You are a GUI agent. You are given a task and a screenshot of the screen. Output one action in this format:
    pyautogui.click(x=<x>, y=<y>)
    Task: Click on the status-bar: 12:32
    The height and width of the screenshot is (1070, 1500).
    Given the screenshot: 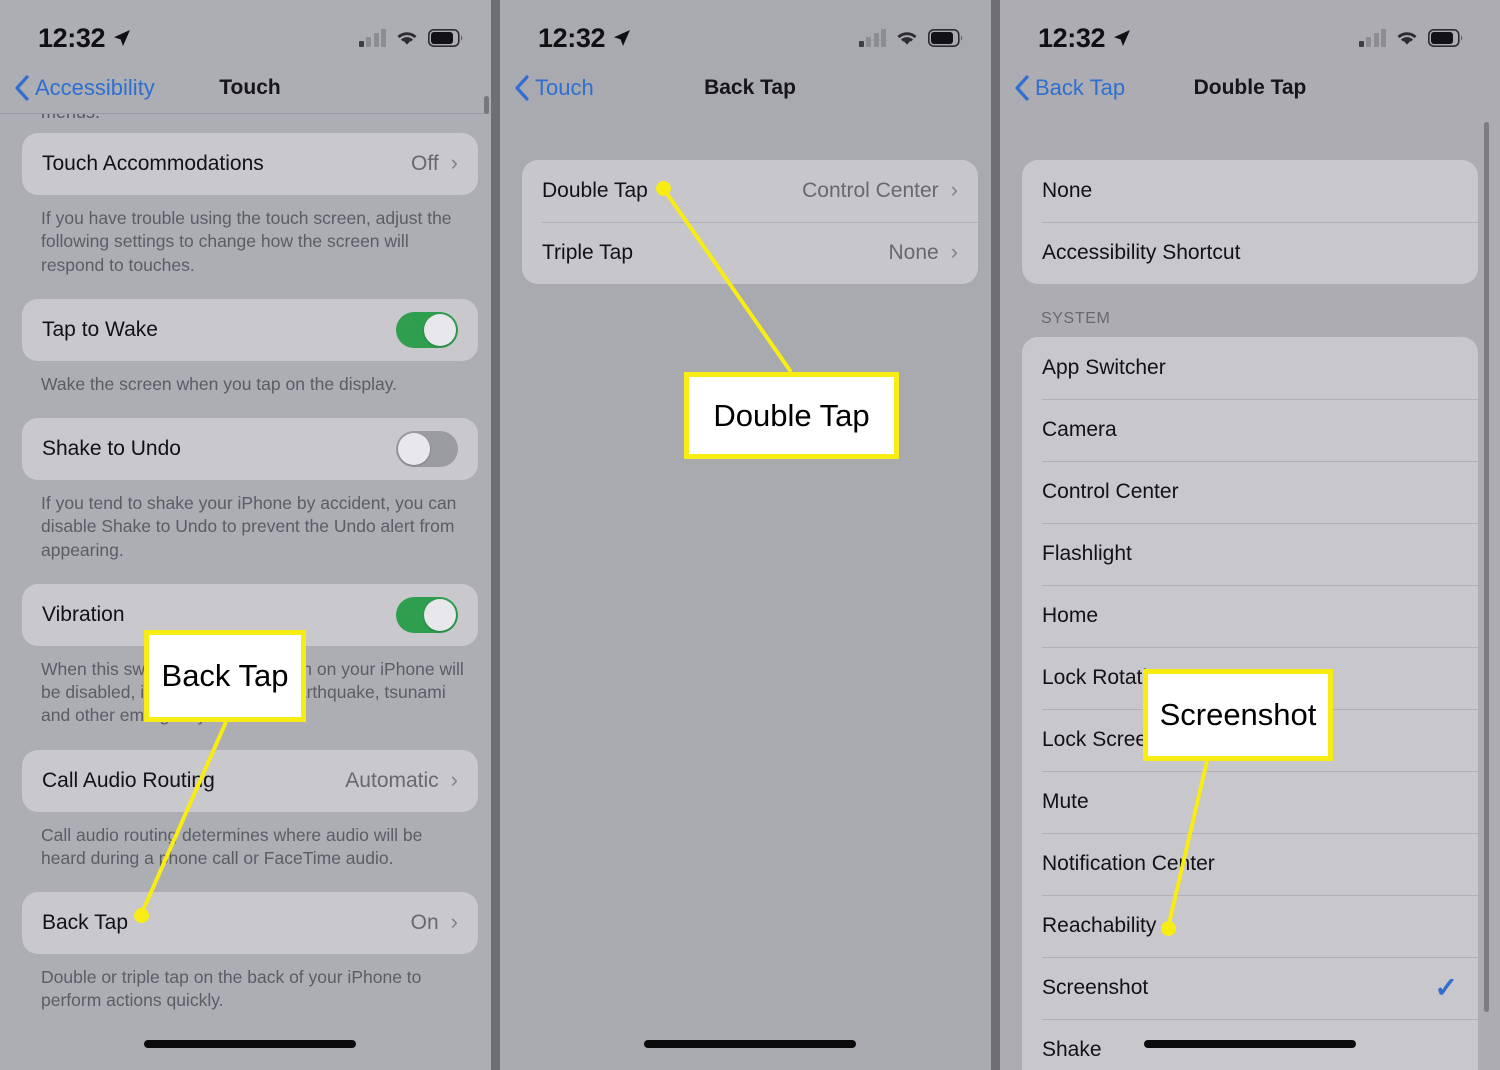 What is the action you would take?
    pyautogui.click(x=250, y=31)
    